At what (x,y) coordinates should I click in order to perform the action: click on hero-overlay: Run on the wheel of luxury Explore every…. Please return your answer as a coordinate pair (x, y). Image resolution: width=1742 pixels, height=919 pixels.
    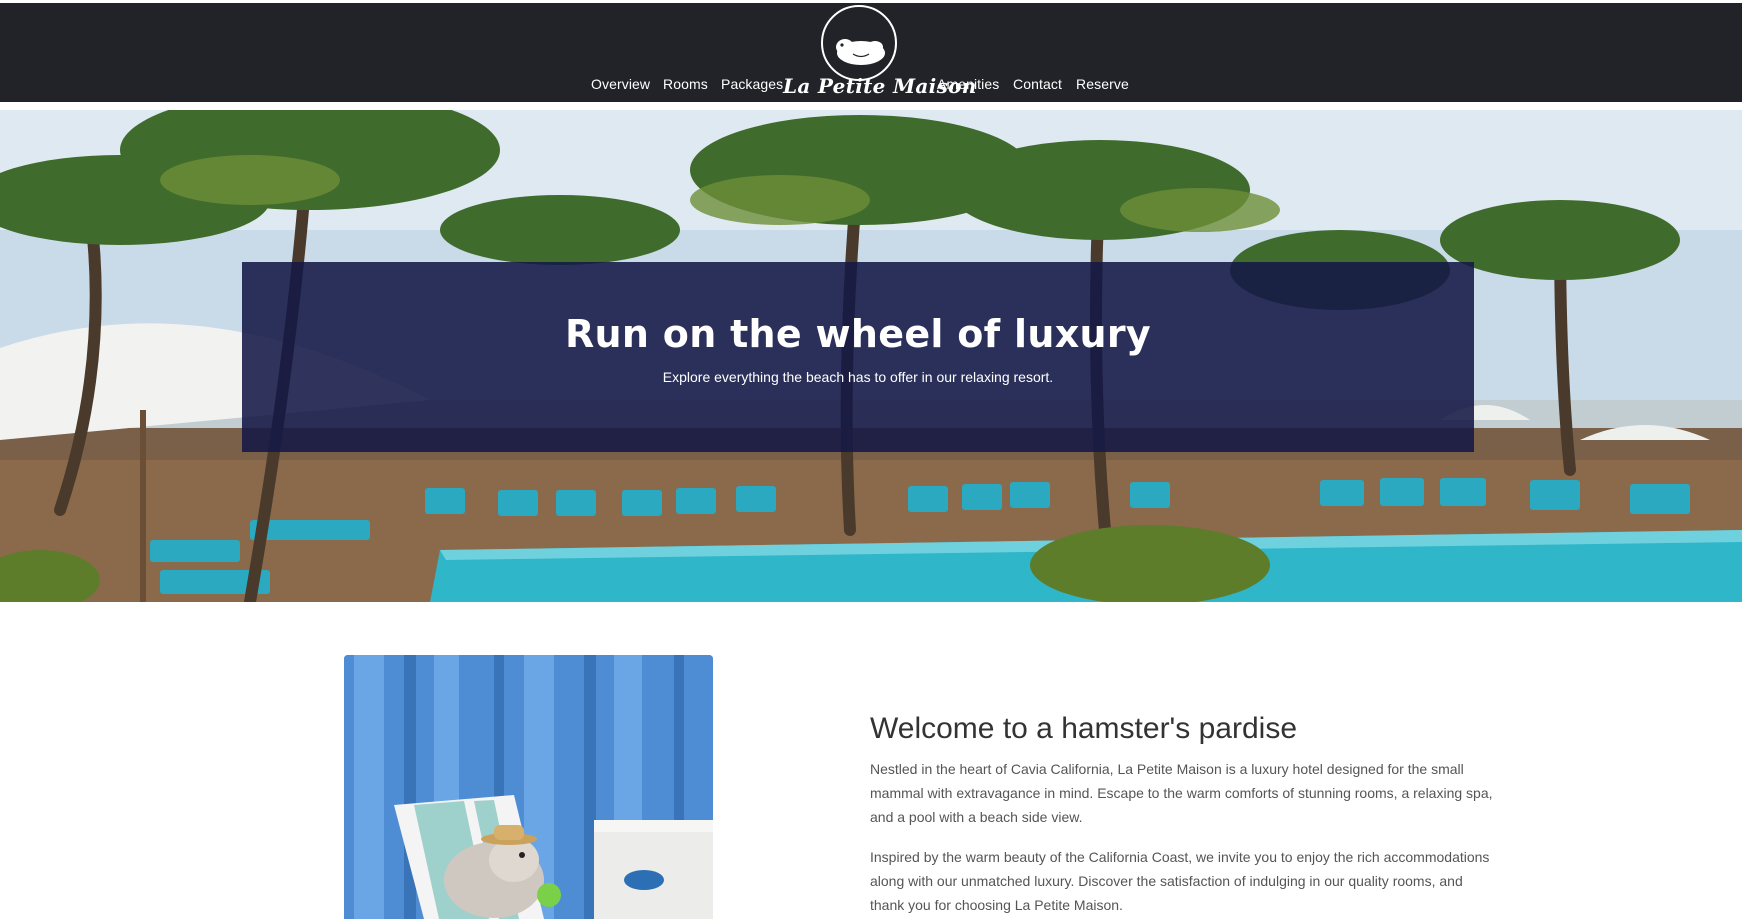
    Looking at the image, I should click on (858, 357).